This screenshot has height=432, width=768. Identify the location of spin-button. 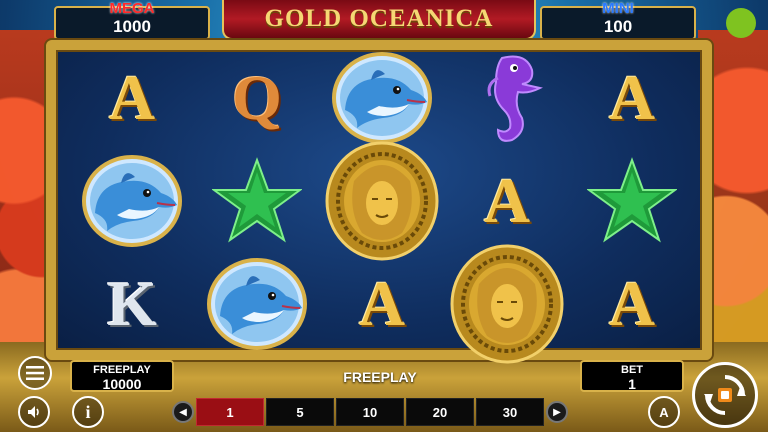
(725, 395).